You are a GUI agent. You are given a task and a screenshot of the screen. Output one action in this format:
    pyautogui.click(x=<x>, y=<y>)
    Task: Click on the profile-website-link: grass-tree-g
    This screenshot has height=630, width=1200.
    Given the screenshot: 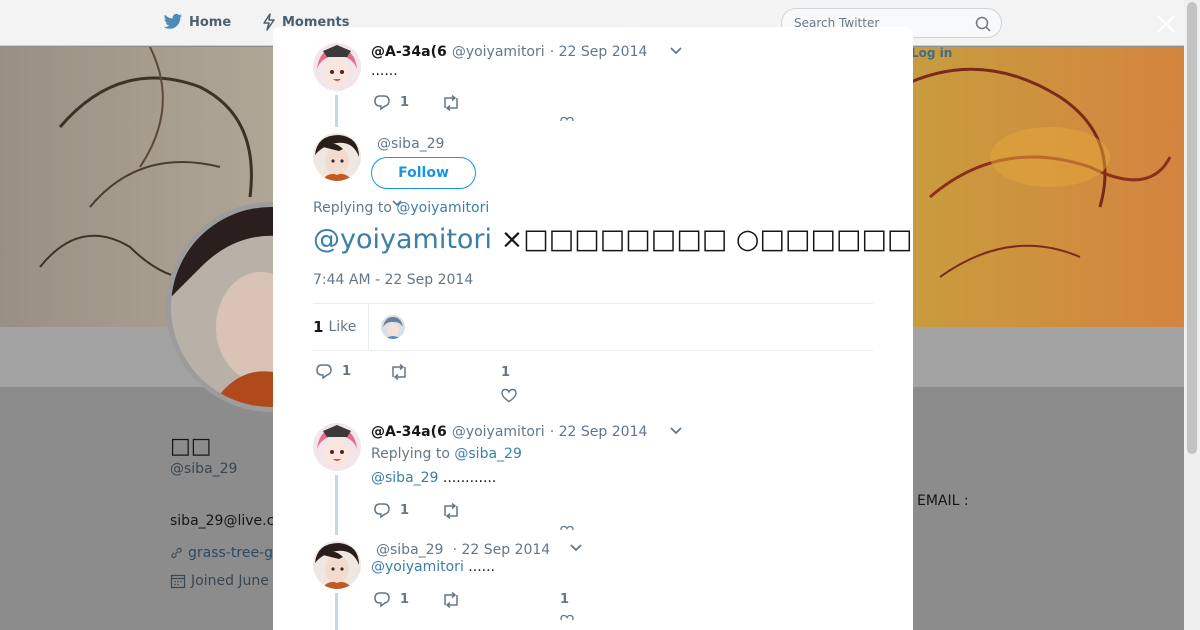 What is the action you would take?
    pyautogui.click(x=221, y=553)
    